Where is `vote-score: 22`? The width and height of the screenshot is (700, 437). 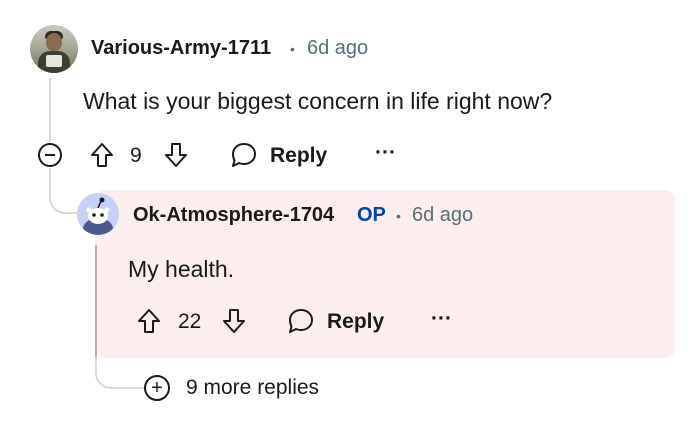
vote-score: 22 is located at coordinates (190, 321).